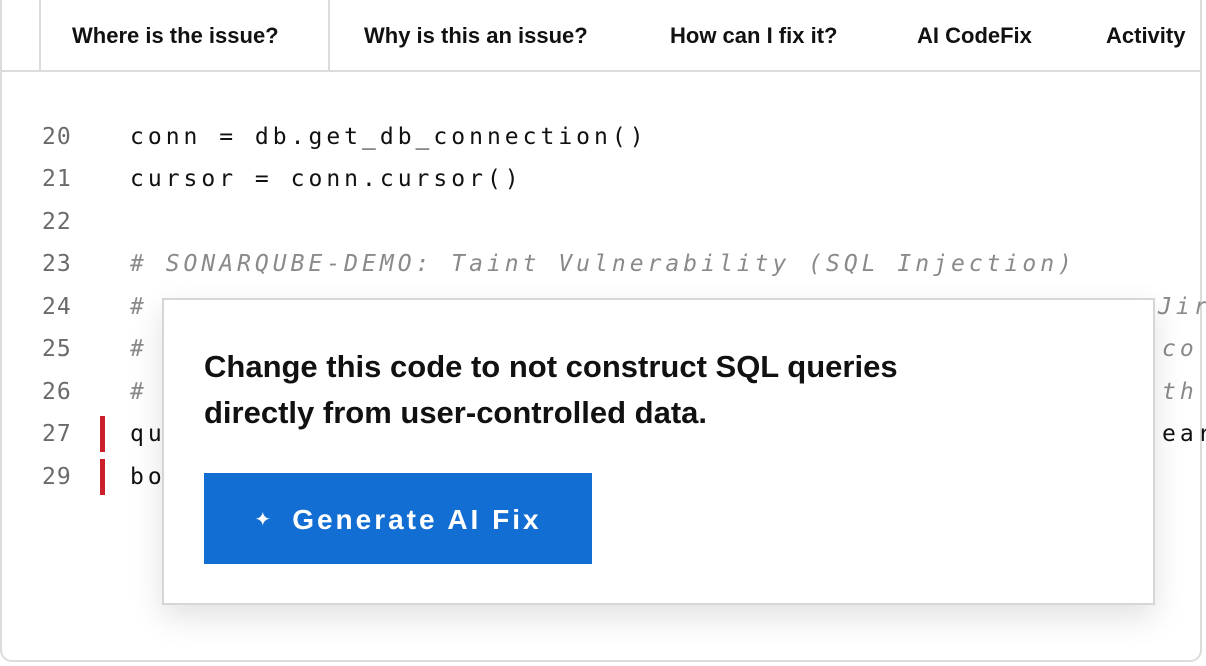 The image size is (1206, 666). What do you see at coordinates (1145, 36) in the screenshot?
I see `tab-activity: Activity` at bounding box center [1145, 36].